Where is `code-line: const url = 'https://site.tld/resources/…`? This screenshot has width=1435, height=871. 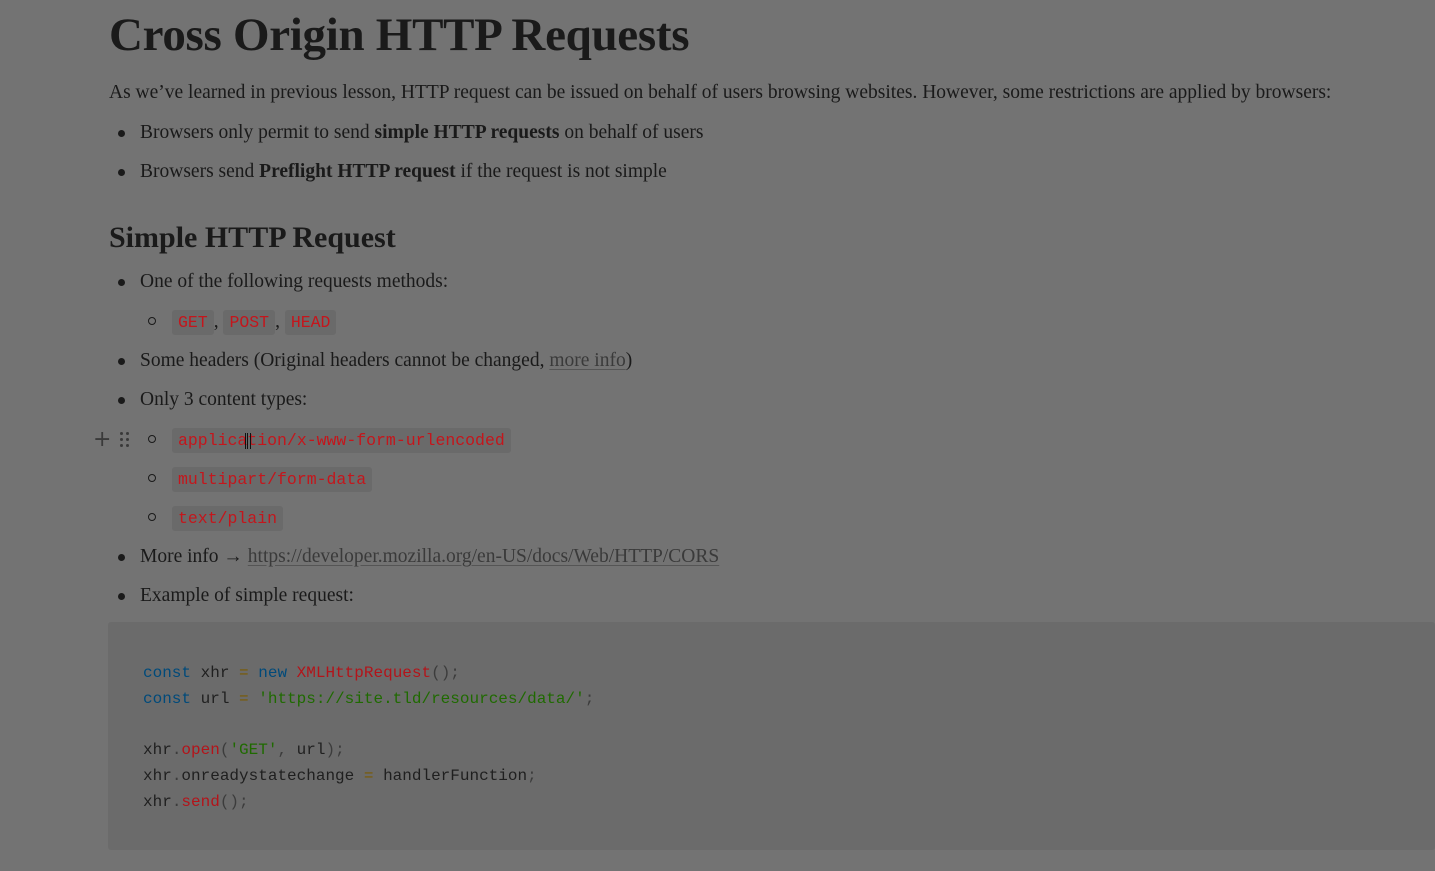 code-line: const url = 'https://site.tld/resources/… is located at coordinates (369, 698).